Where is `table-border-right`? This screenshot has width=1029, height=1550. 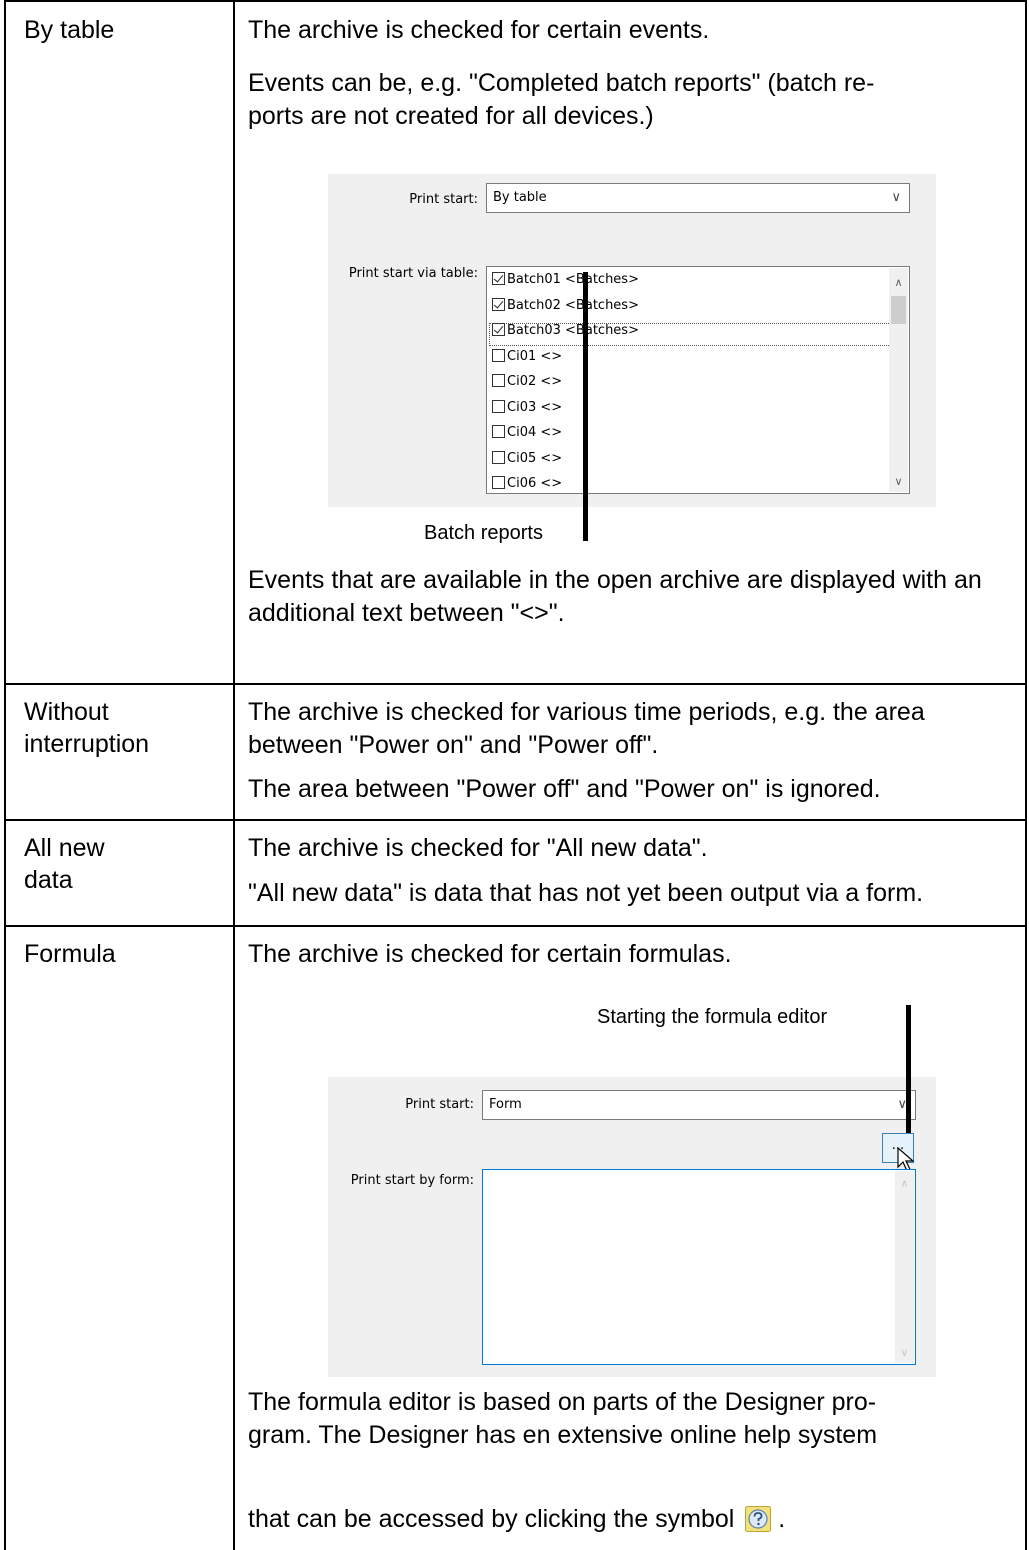 table-border-right is located at coordinates (1026, 775).